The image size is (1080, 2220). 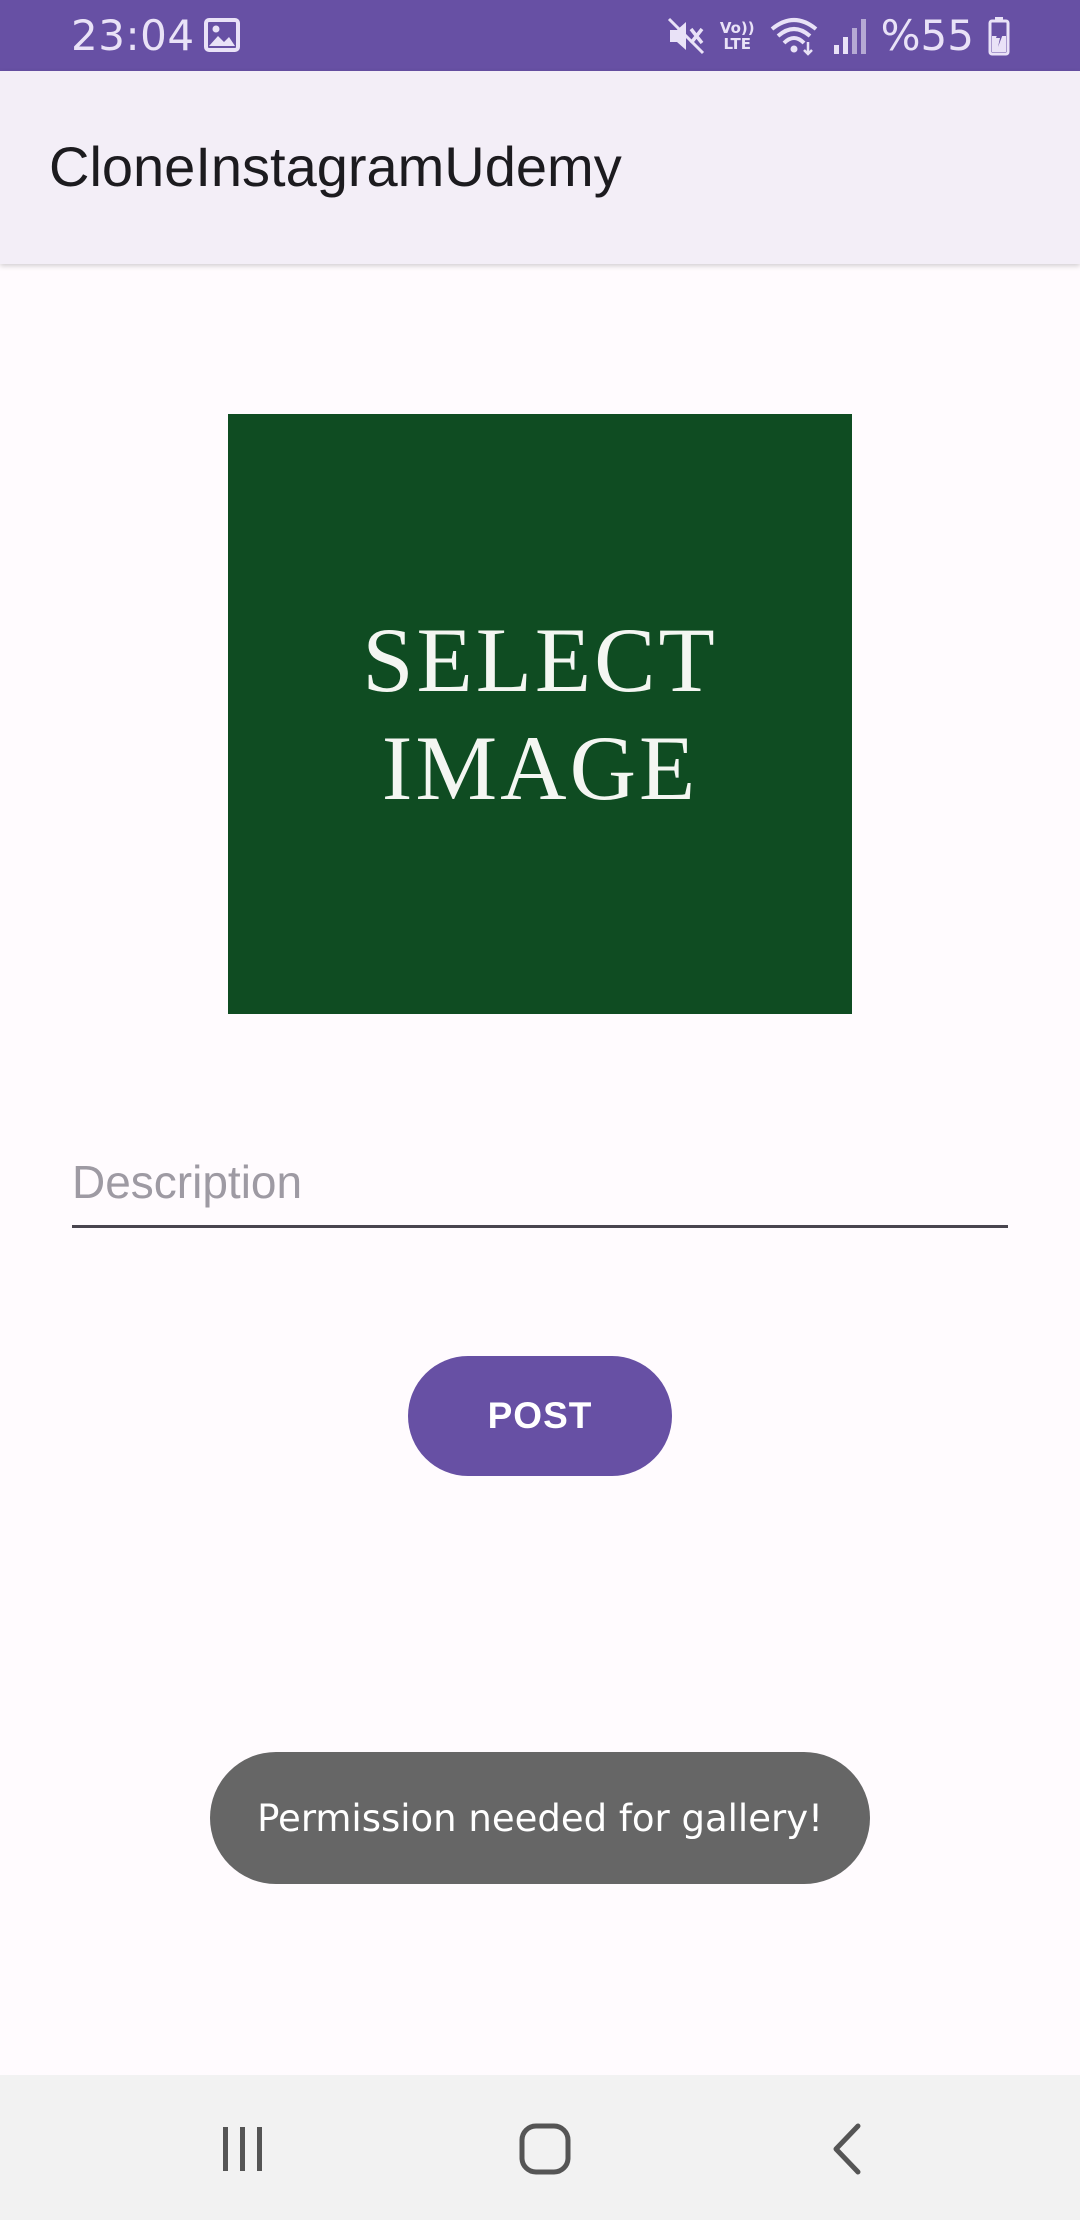 What do you see at coordinates (243, 2149) in the screenshot?
I see `recents-icon` at bounding box center [243, 2149].